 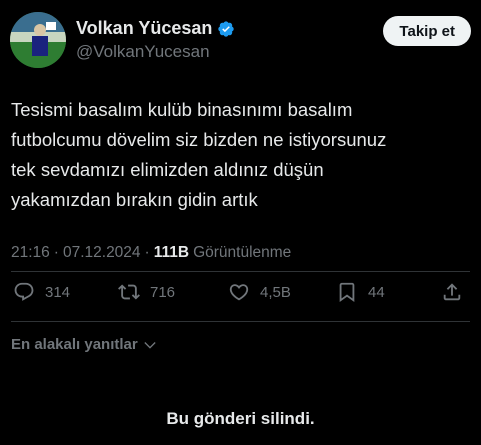 What do you see at coordinates (240, 40) in the screenshot?
I see `tweet-header: Volkan Yücesan @VolkanYucesan Takip et` at bounding box center [240, 40].